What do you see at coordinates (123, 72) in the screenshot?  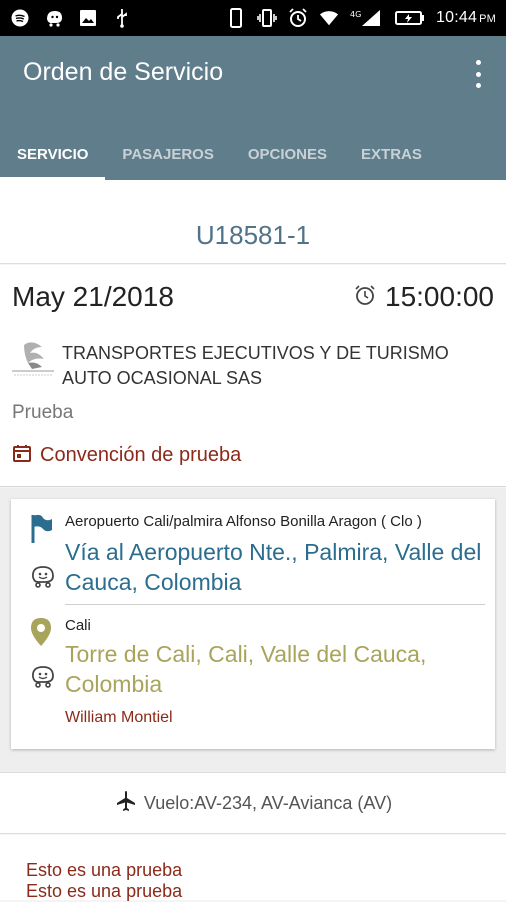 I see `page-title: Orden de Servicio` at bounding box center [123, 72].